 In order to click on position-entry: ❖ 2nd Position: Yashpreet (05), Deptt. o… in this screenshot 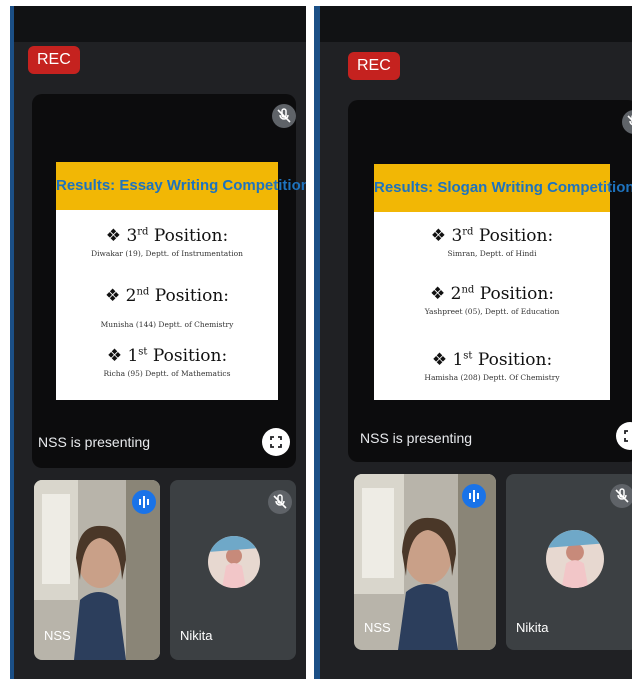, I will do `click(492, 300)`.